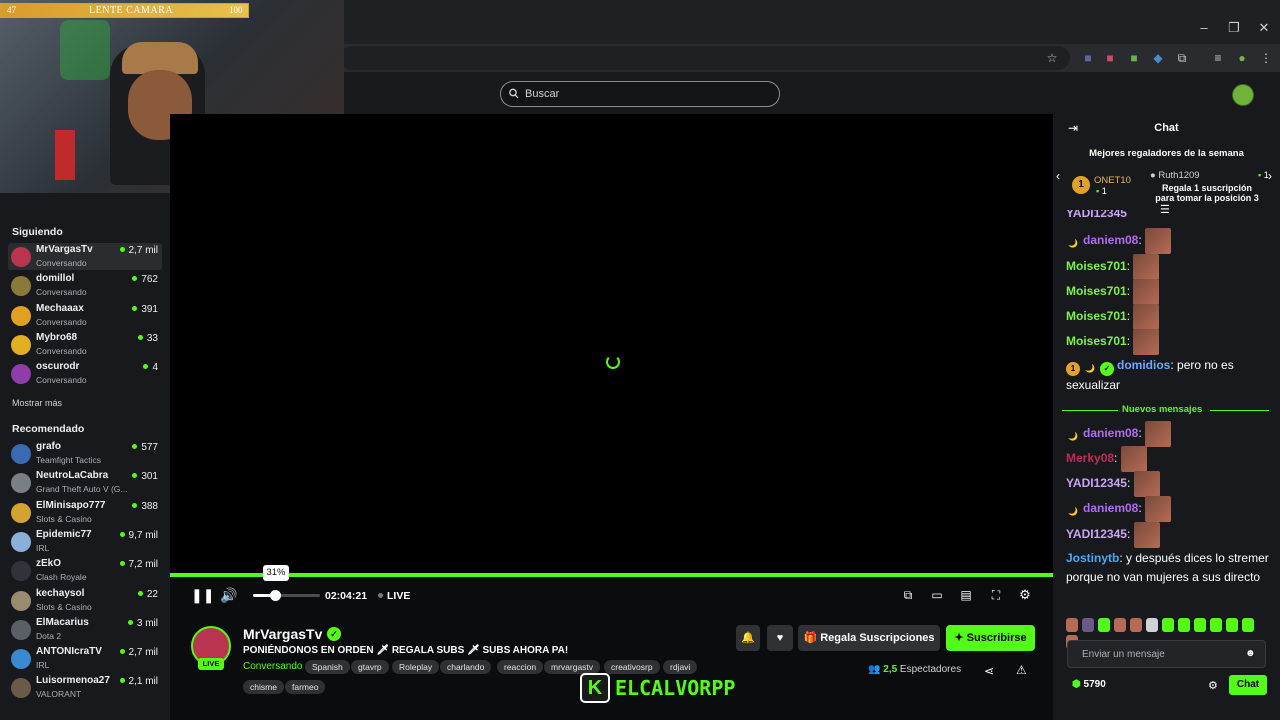  What do you see at coordinates (1243, 95) in the screenshot?
I see `user-avatar` at bounding box center [1243, 95].